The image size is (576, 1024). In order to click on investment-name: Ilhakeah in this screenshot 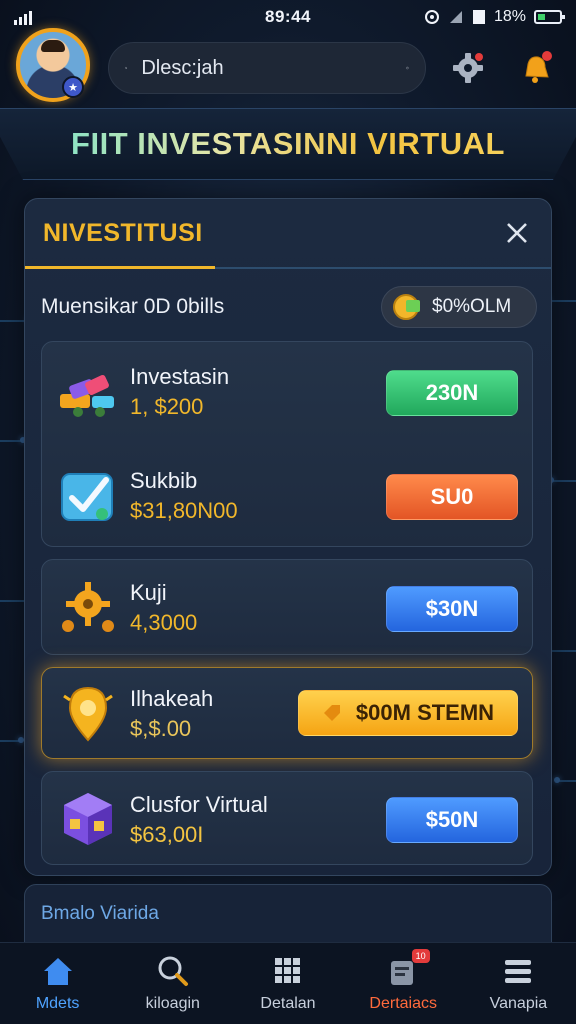, I will do `click(172, 698)`.